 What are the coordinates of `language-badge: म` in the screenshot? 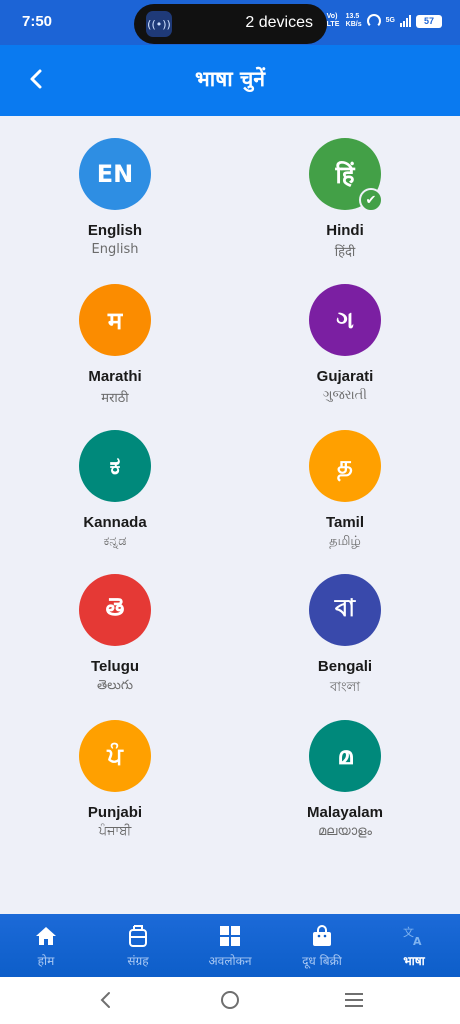 It's located at (115, 320).